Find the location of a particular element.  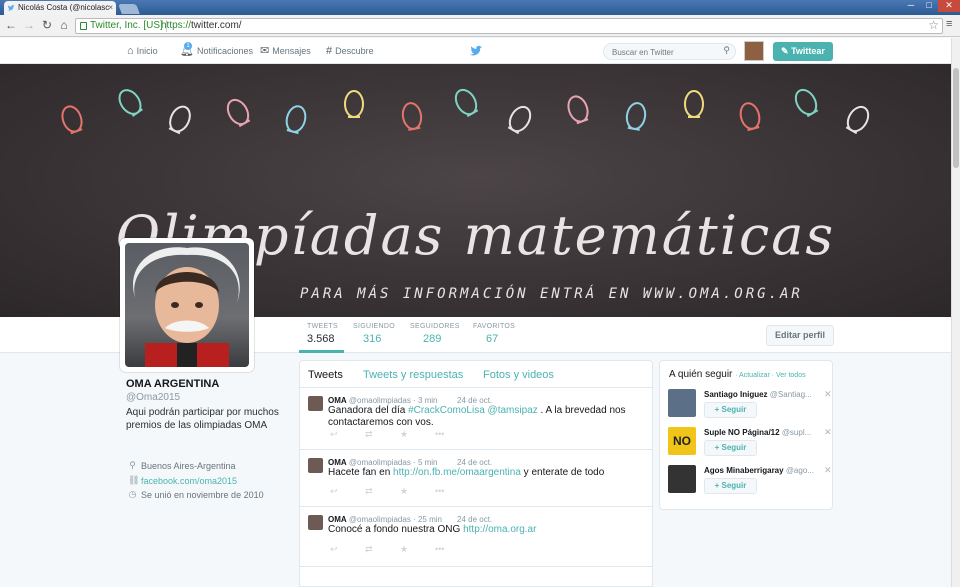

tweet-handle-time: @omaolimpiadas · 3 min is located at coordinates (393, 400).